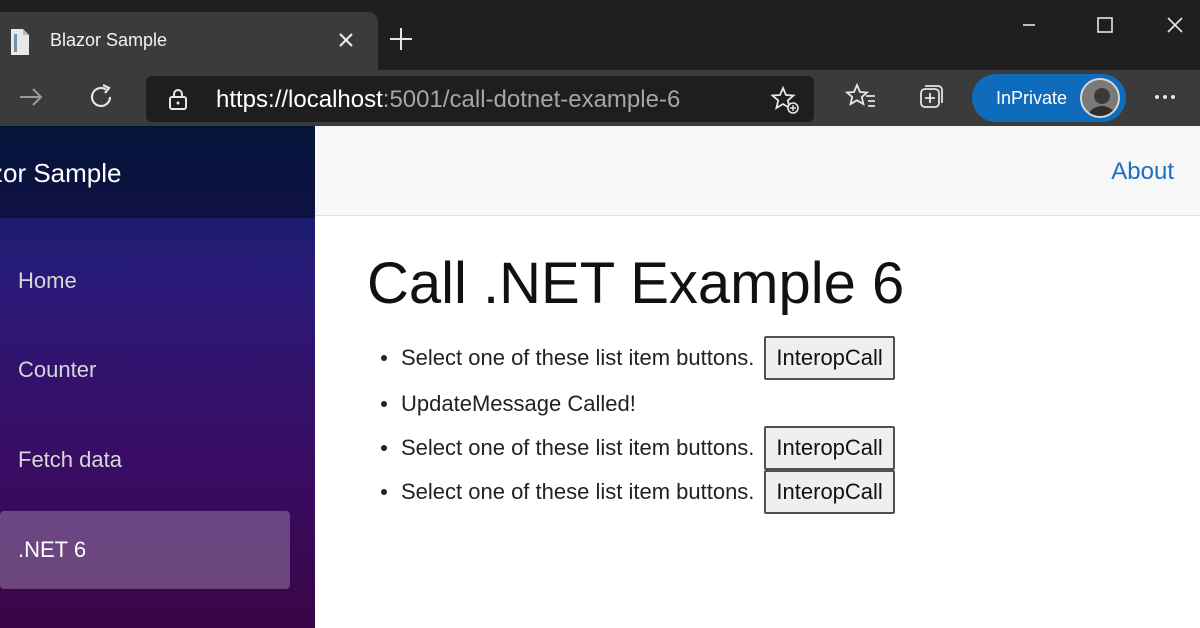  I want to click on favorites-icon, so click(861, 97).